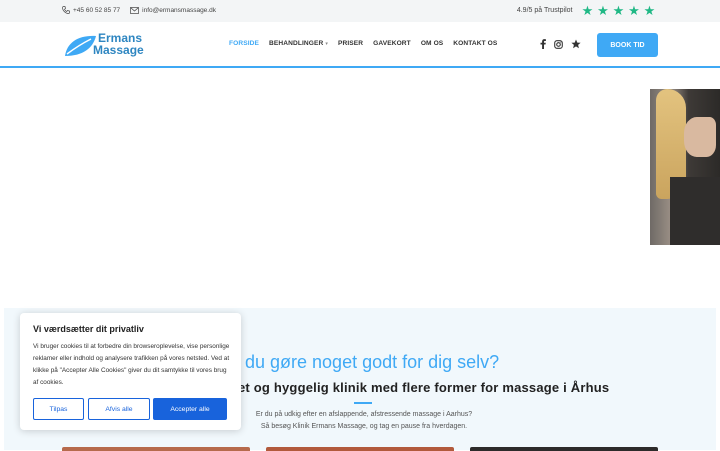 The width and height of the screenshot is (720, 451). I want to click on nav-label: OM OS, so click(432, 43).